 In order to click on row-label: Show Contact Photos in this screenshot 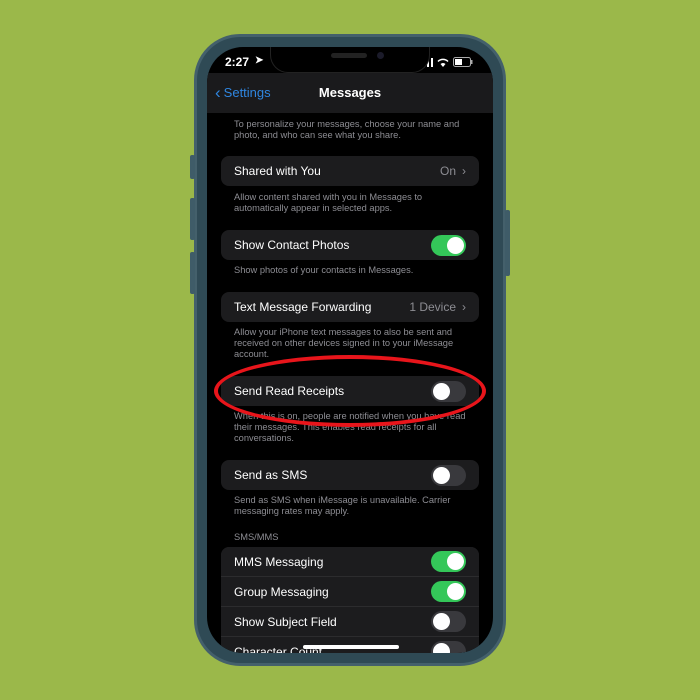, I will do `click(292, 245)`.